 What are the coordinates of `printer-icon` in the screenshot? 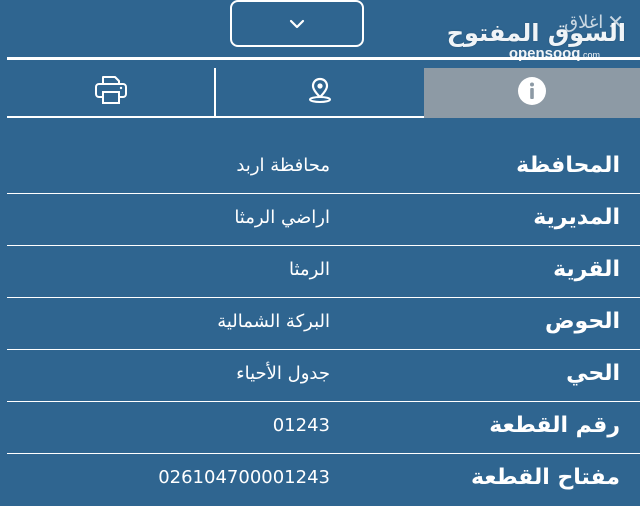 It's located at (111, 92).